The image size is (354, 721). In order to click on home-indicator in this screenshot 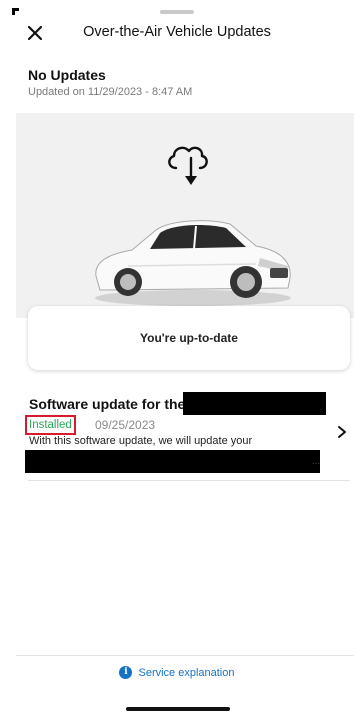, I will do `click(178, 709)`.